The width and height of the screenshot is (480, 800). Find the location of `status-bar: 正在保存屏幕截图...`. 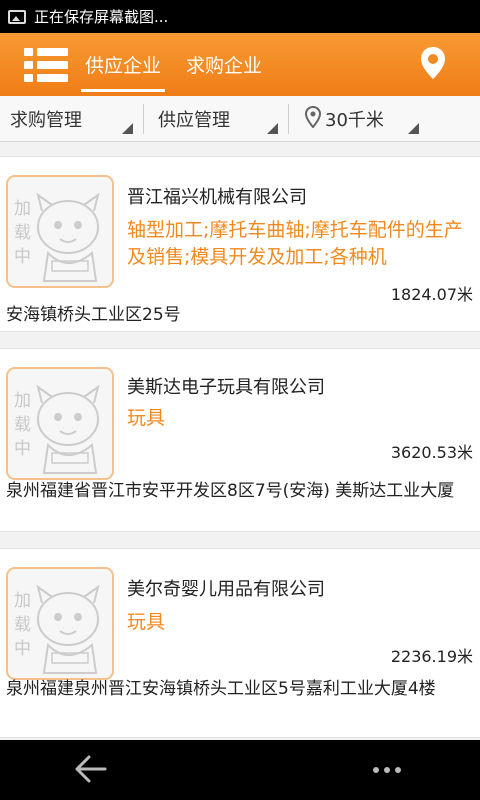

status-bar: 正在保存屏幕截图... is located at coordinates (240, 16).